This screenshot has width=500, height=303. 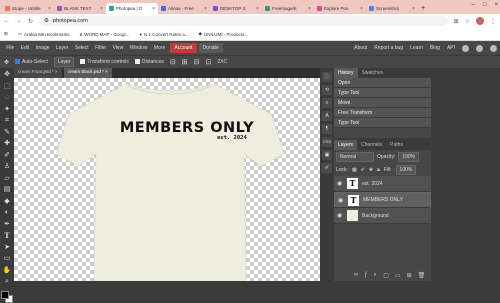 I want to click on history-panel-icon: ⟲, so click(x=327, y=90).